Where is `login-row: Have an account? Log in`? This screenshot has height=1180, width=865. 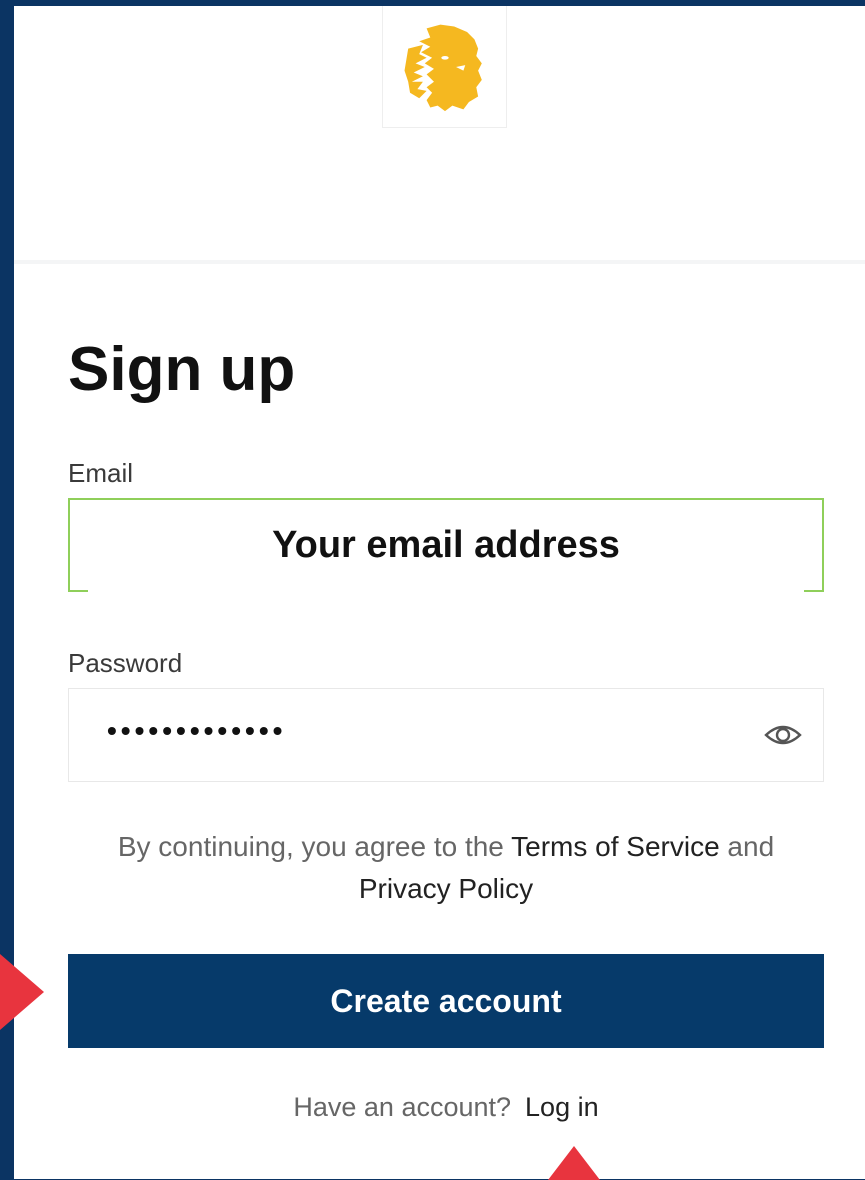 login-row: Have an account? Log in is located at coordinates (446, 1107).